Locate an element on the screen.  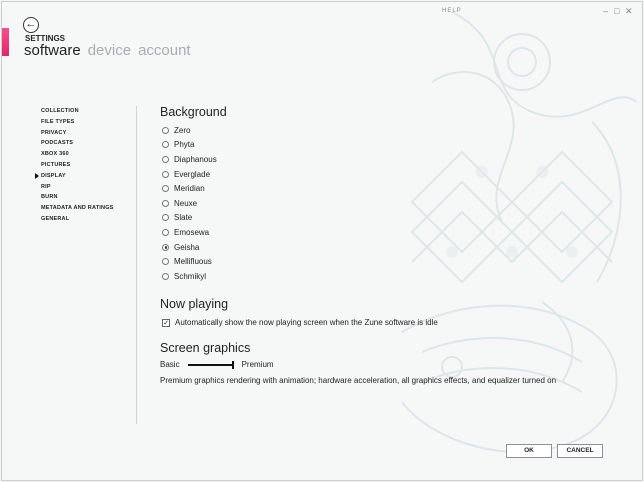
option-label: Geisha is located at coordinates (187, 247).